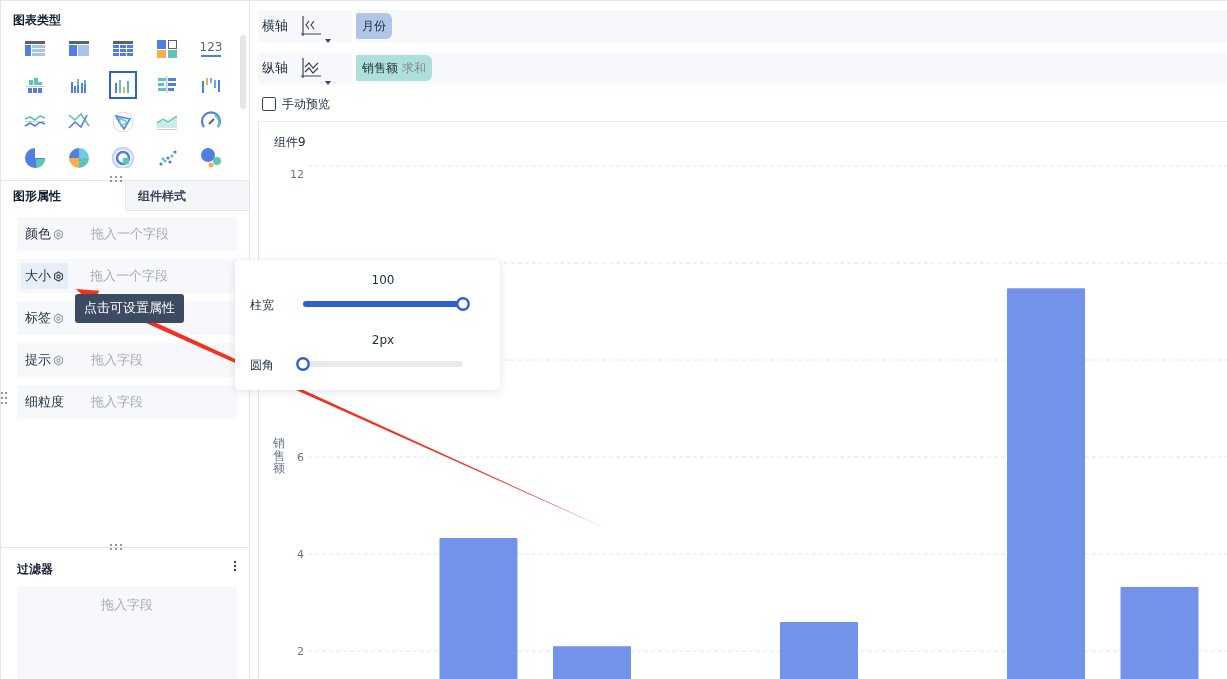  I want to click on scrollbar, so click(243, 72).